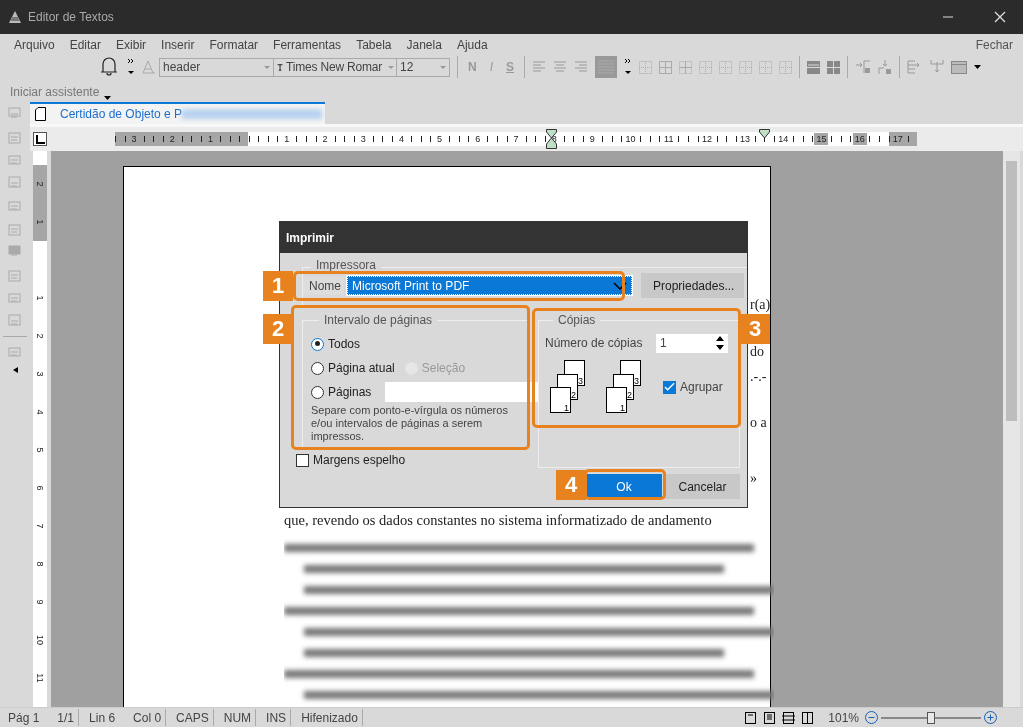  What do you see at coordinates (702, 486) in the screenshot?
I see `dialog-button: Cancelar` at bounding box center [702, 486].